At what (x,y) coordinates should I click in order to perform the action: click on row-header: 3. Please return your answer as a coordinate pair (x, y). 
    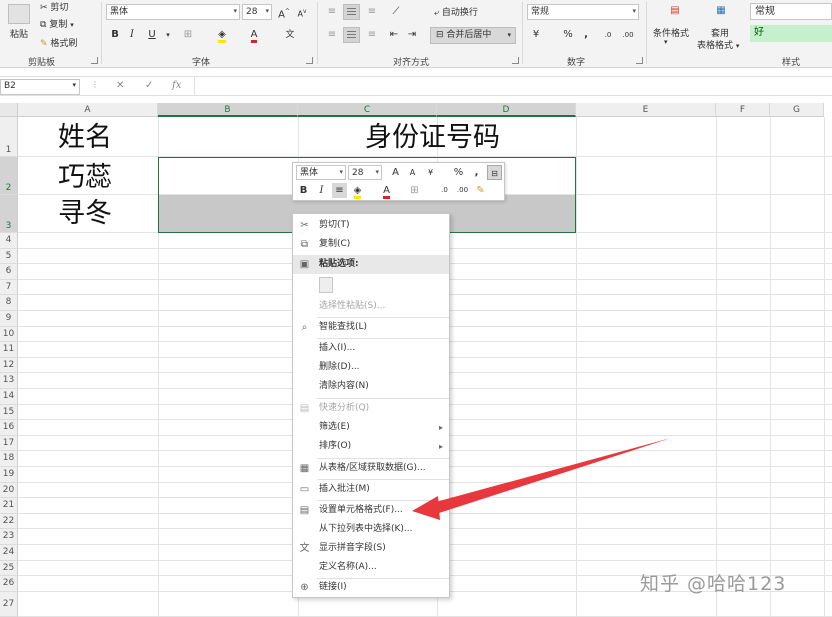
    Looking at the image, I should click on (9, 214).